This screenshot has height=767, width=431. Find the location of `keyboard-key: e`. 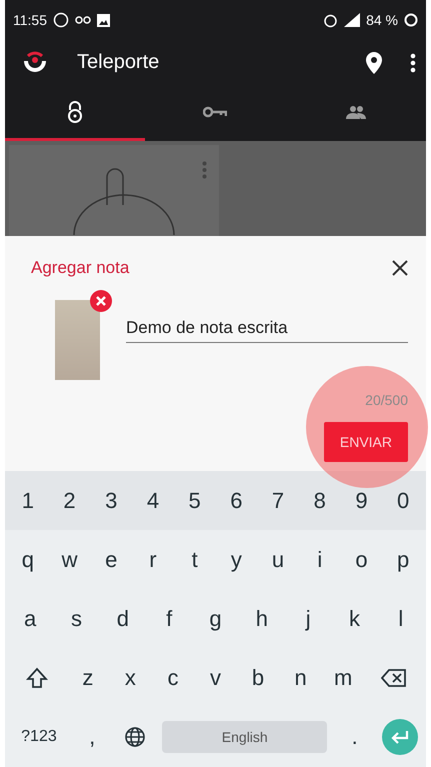

keyboard-key: e is located at coordinates (111, 559).